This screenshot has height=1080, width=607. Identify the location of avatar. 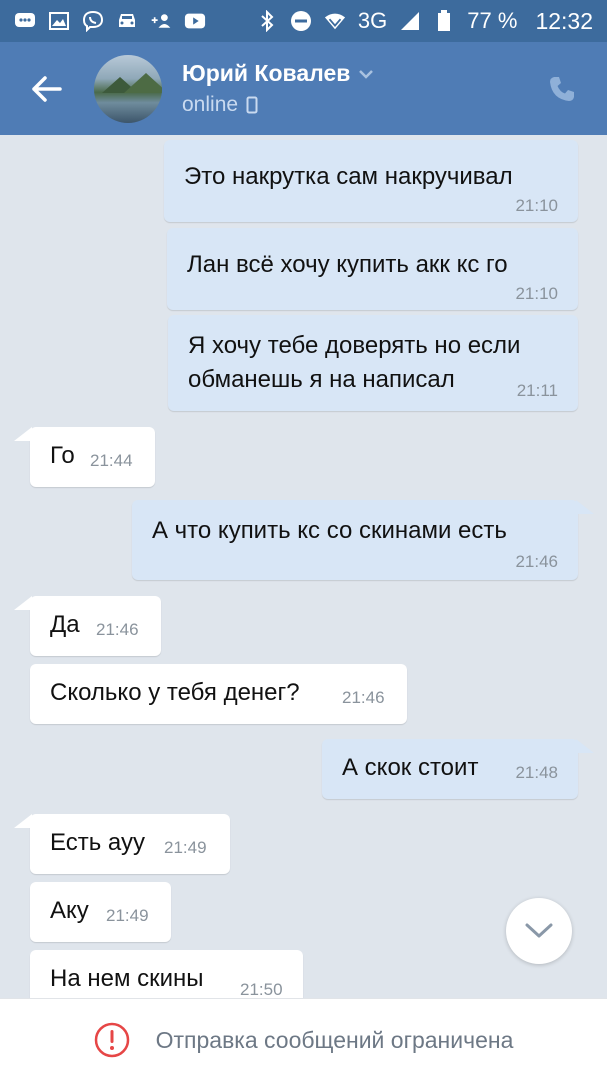
(128, 88).